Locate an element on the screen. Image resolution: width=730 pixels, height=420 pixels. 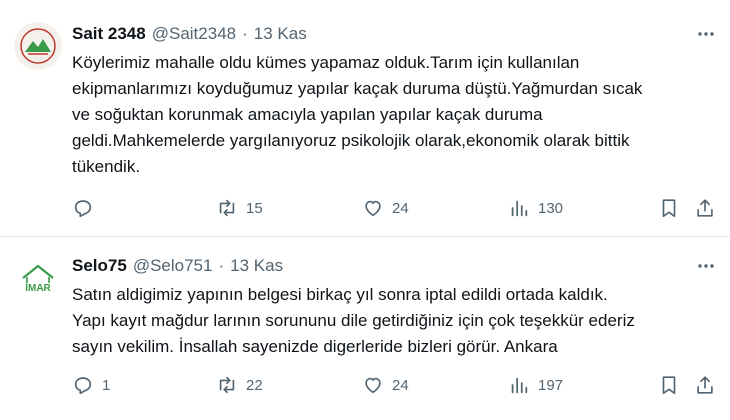
avatar is located at coordinates (38, 46).